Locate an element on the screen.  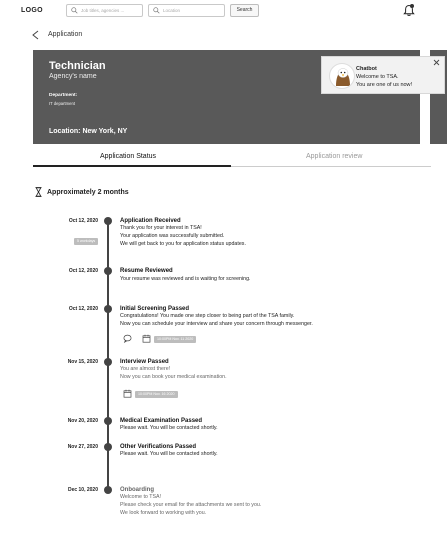
step-title: Onboarding is located at coordinates (137, 490).